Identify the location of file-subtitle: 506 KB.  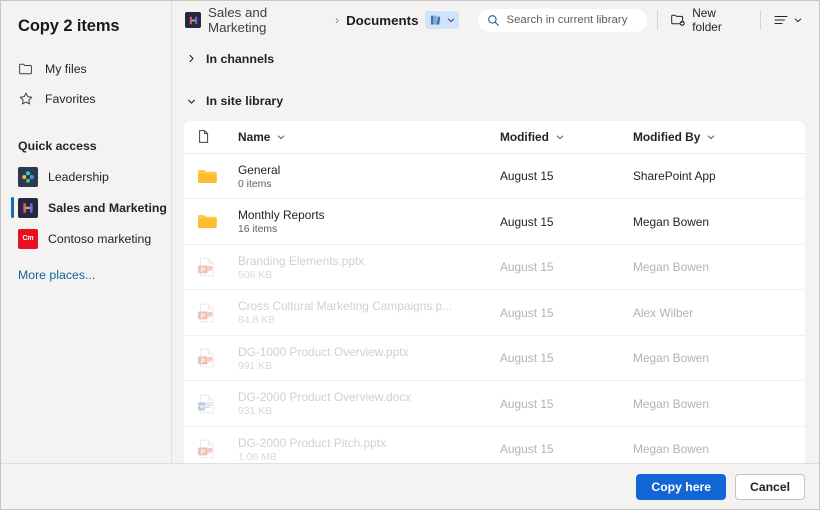
(255, 275).